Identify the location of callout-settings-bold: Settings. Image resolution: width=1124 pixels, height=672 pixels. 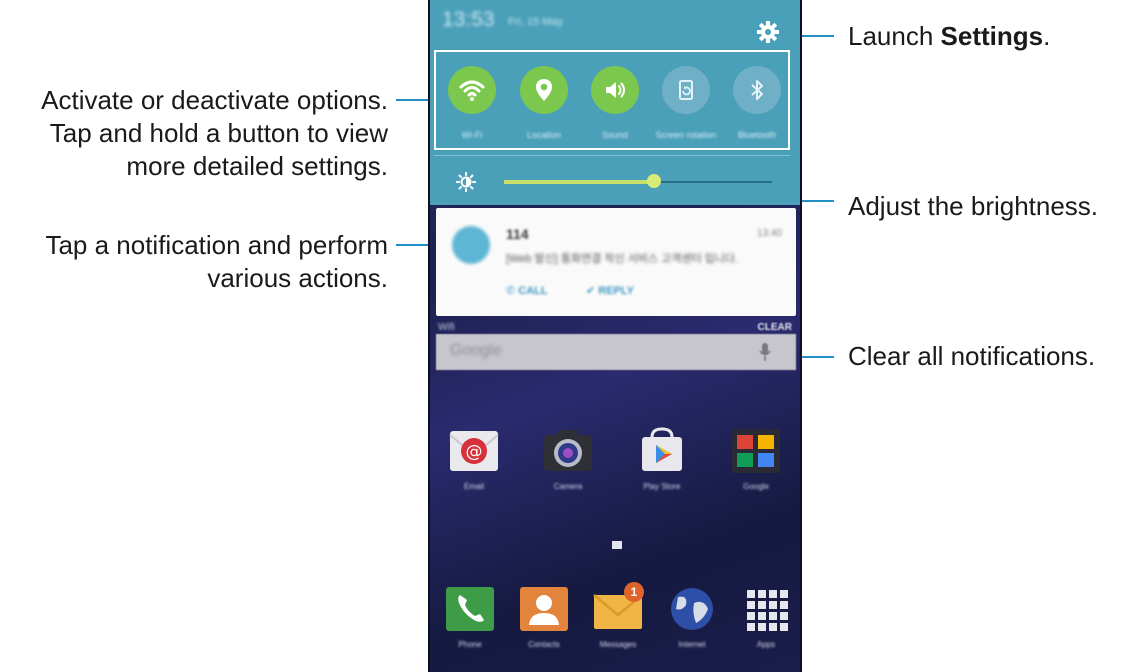
(992, 36).